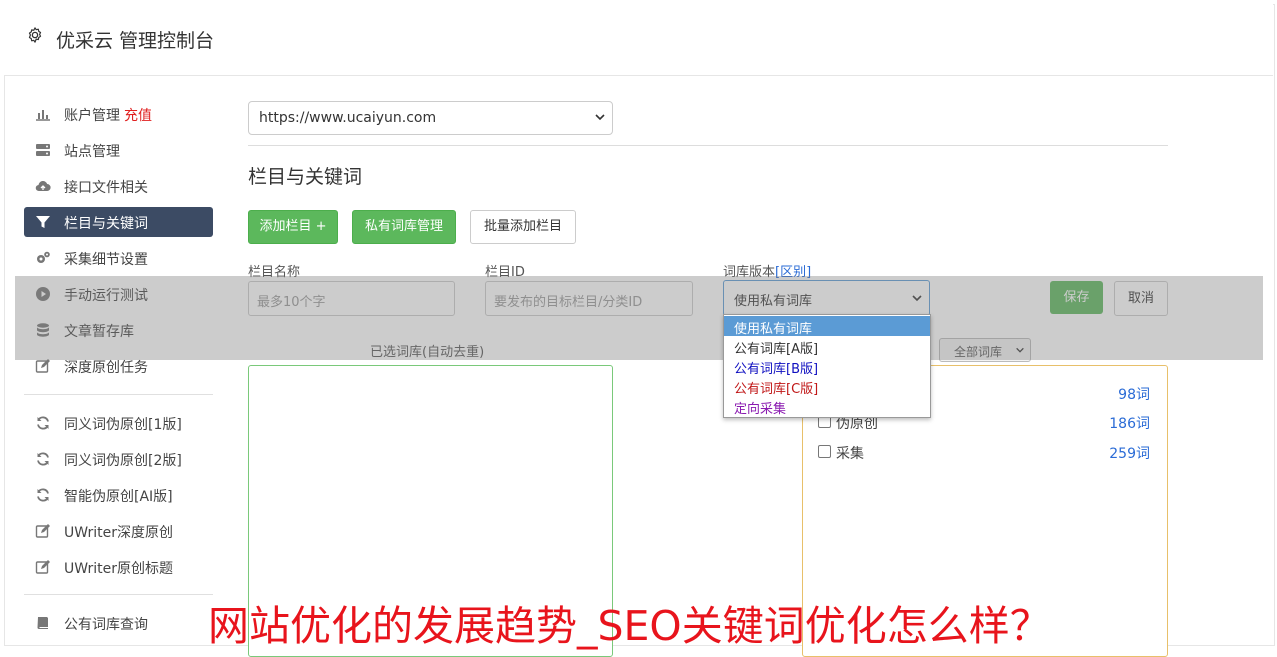 The width and height of the screenshot is (1277, 657). I want to click on sidebar-item-account: 账户管理 充值, so click(118, 114).